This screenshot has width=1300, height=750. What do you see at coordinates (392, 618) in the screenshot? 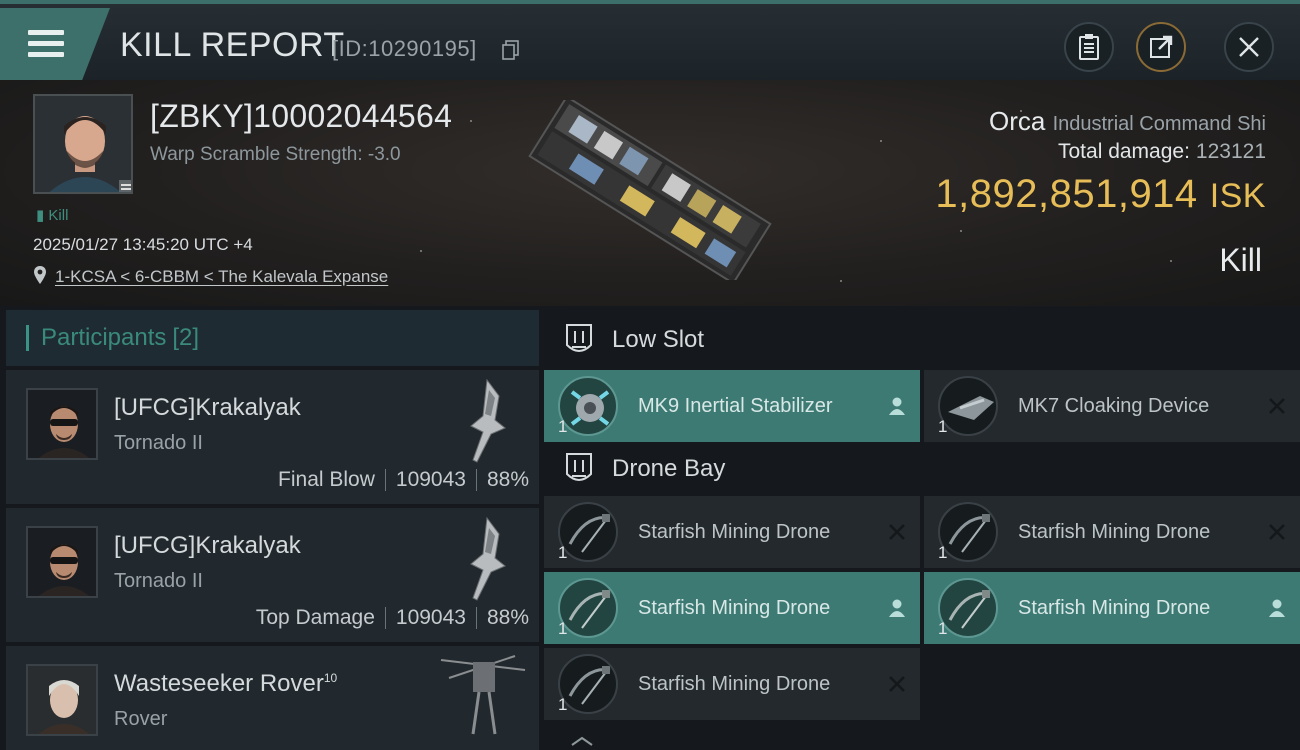
I see `participant-stats: Top Damage 109043 88%` at bounding box center [392, 618].